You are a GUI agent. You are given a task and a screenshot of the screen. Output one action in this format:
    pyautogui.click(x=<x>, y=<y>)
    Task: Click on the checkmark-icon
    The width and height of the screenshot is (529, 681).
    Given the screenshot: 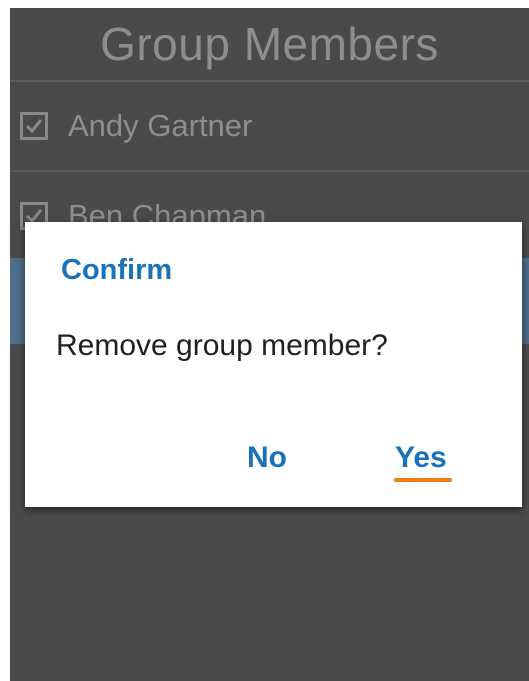 What is the action you would take?
    pyautogui.click(x=34, y=126)
    